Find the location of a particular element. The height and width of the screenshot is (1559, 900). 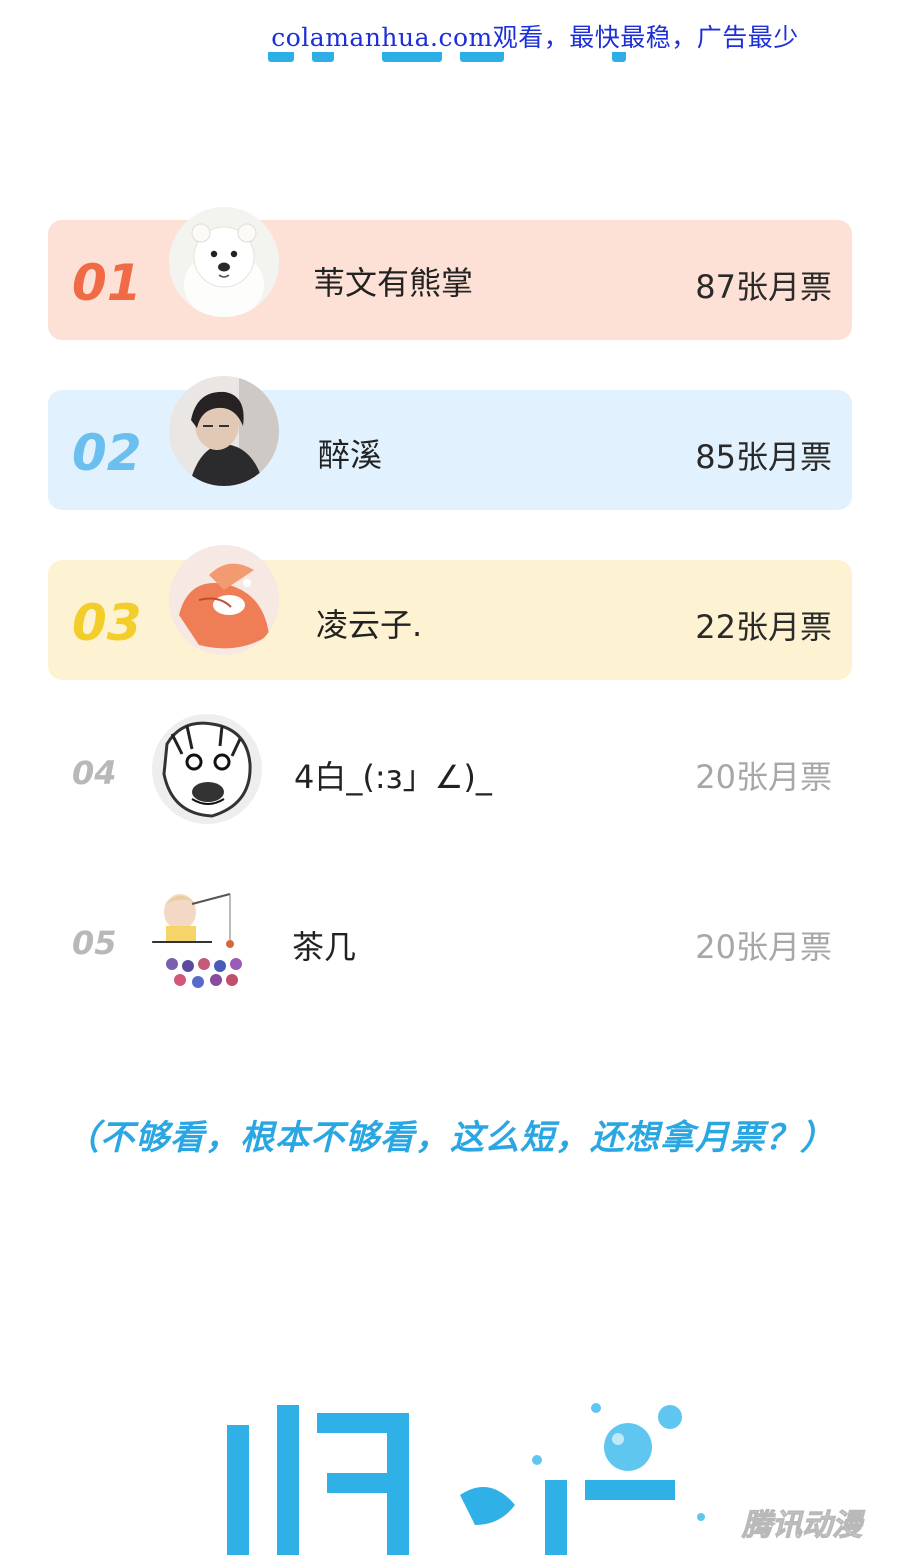

watermark-text: colamanhua.com观看，最快最稳，广告最少 is located at coordinates (535, 37).